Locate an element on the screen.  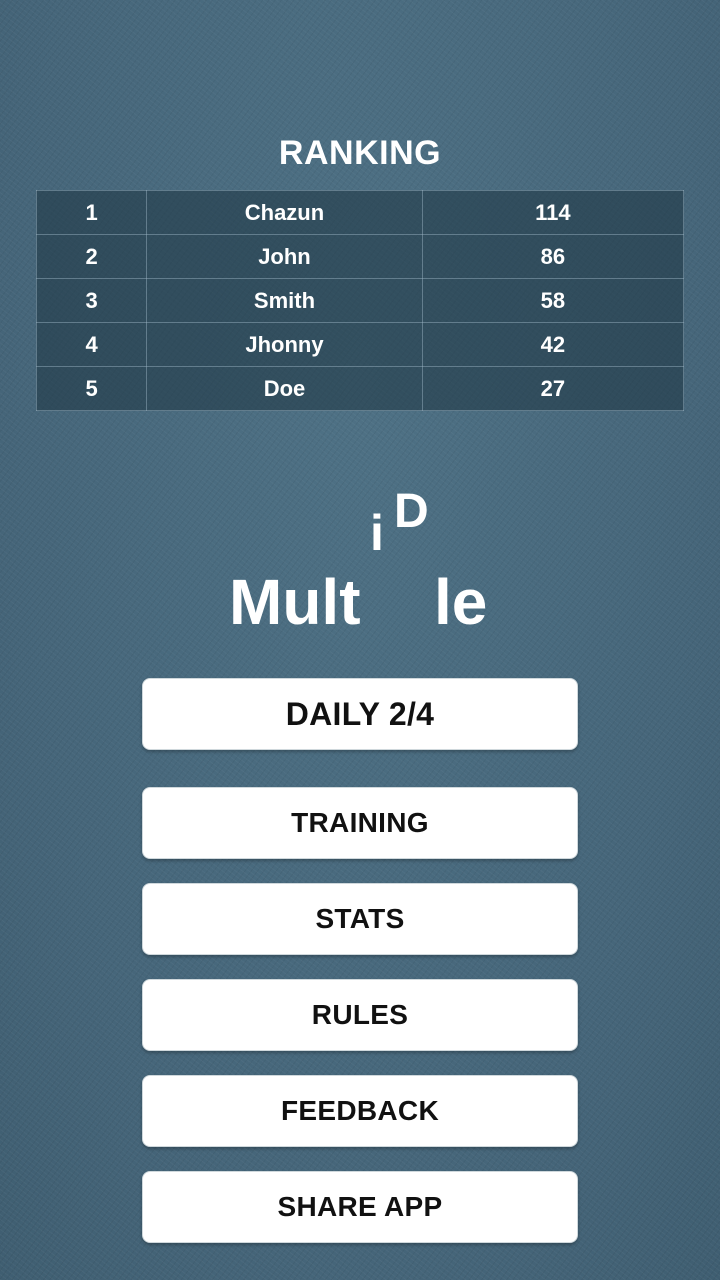
logo-text-d: D is located at coordinates (411, 511).